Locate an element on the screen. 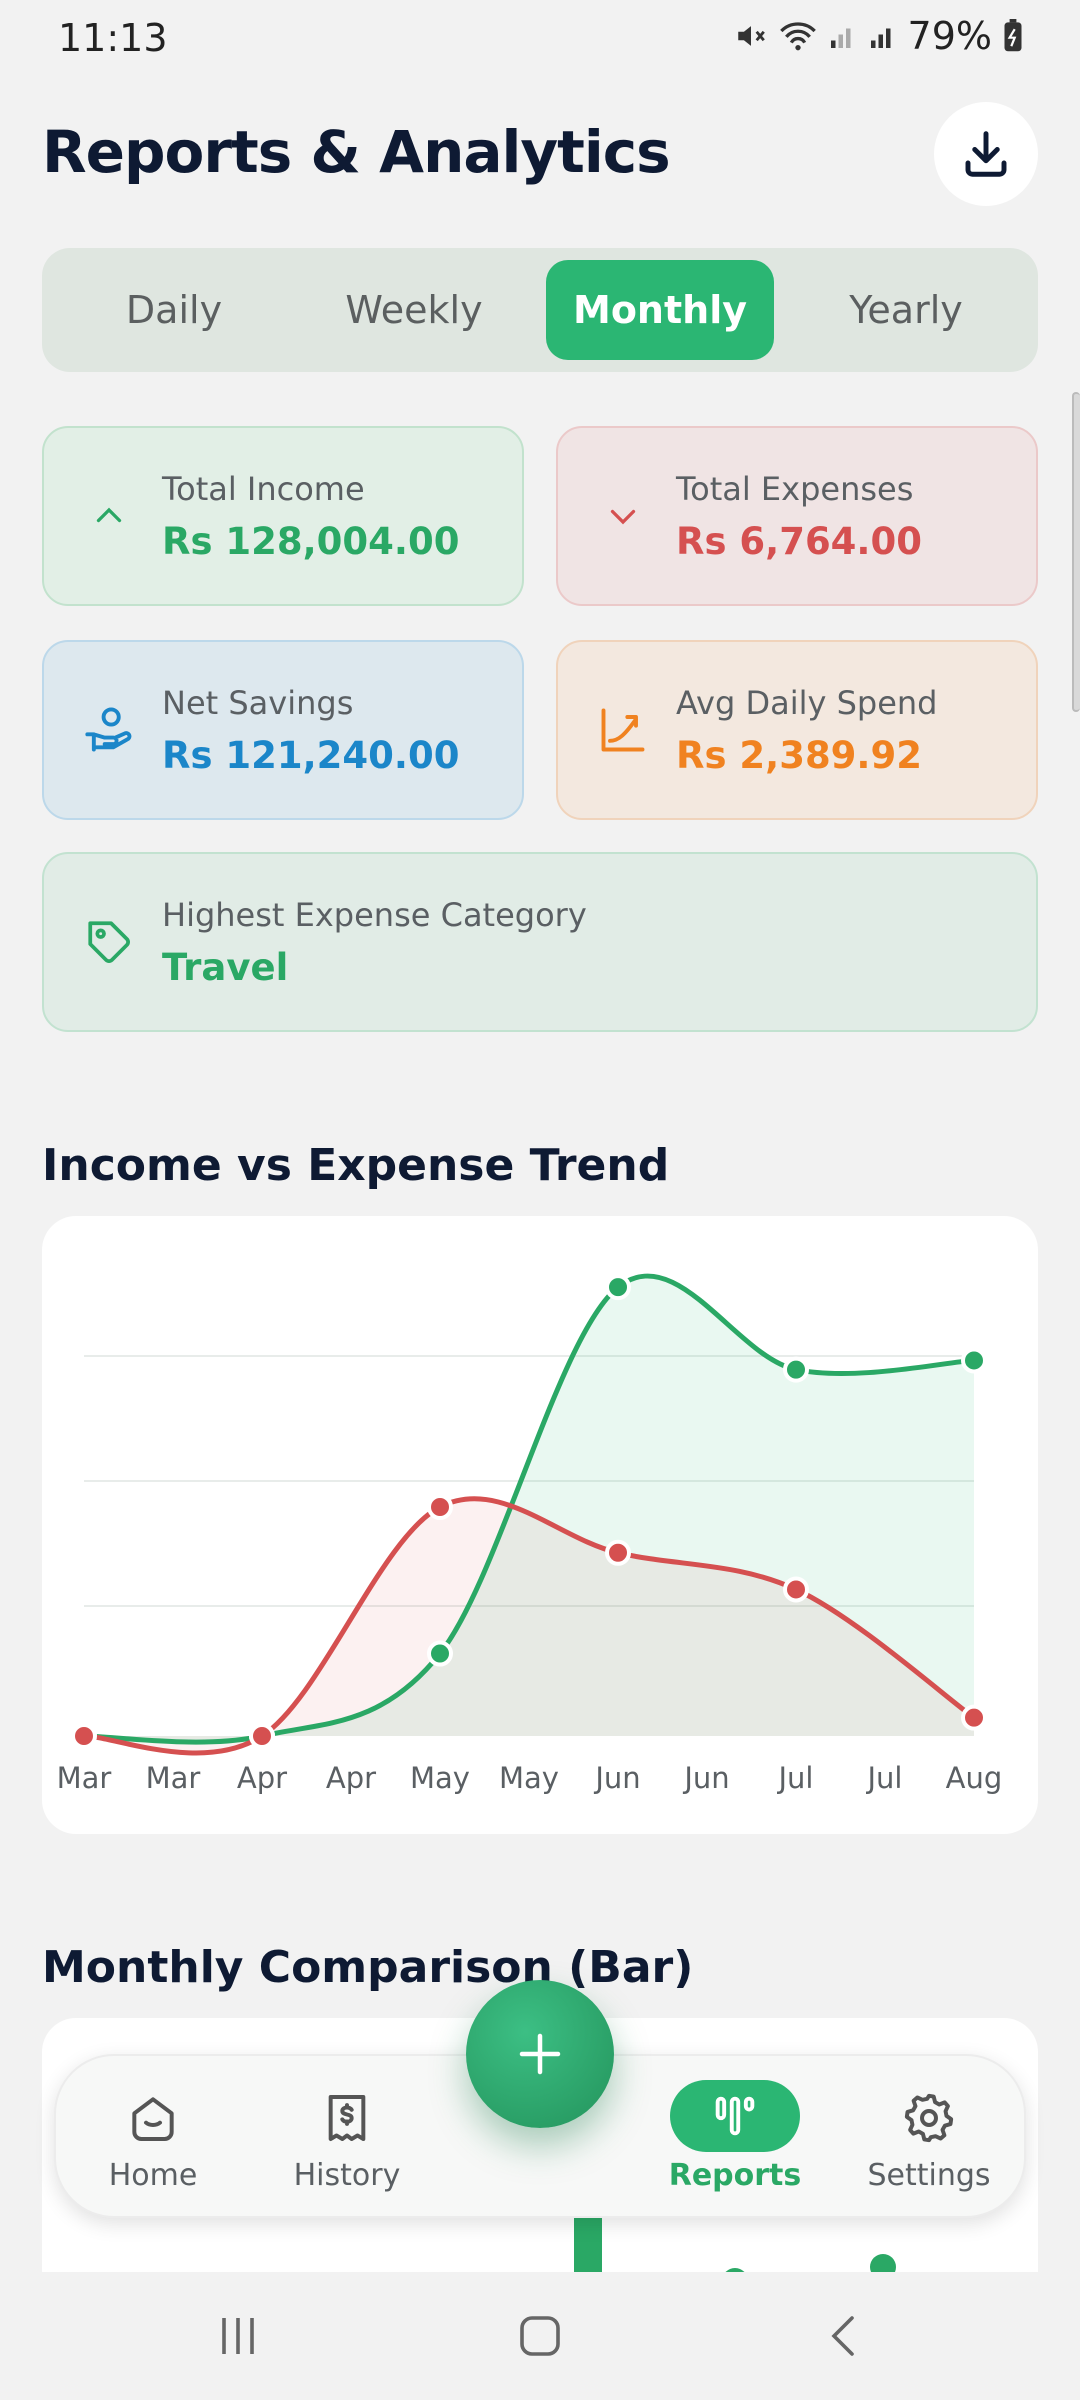  net-savings-value: Rs 121,240.00 is located at coordinates (311, 755).